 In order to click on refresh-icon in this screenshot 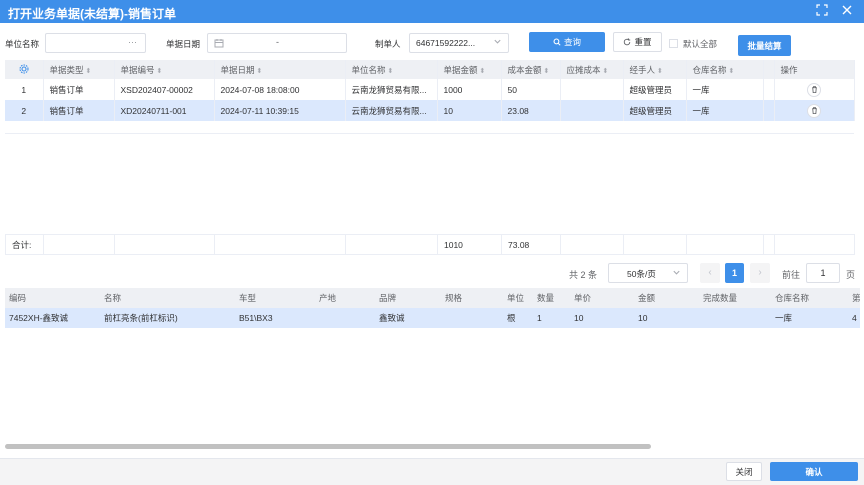, I will do `click(627, 42)`.